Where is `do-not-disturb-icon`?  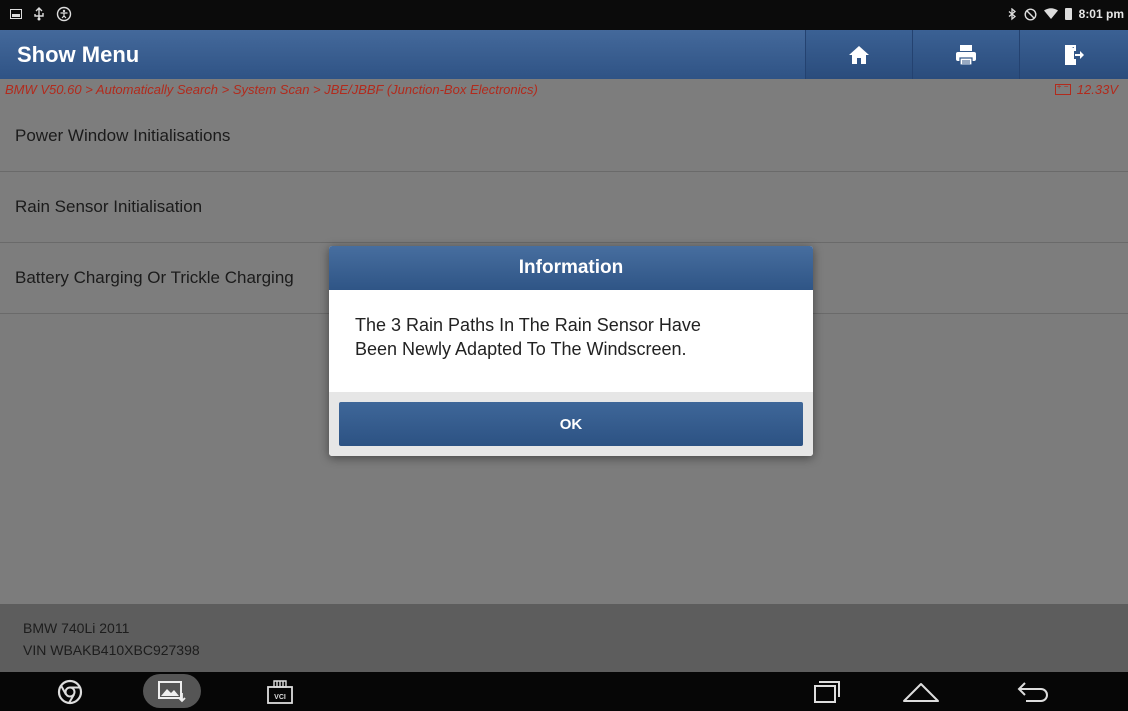 do-not-disturb-icon is located at coordinates (1030, 14).